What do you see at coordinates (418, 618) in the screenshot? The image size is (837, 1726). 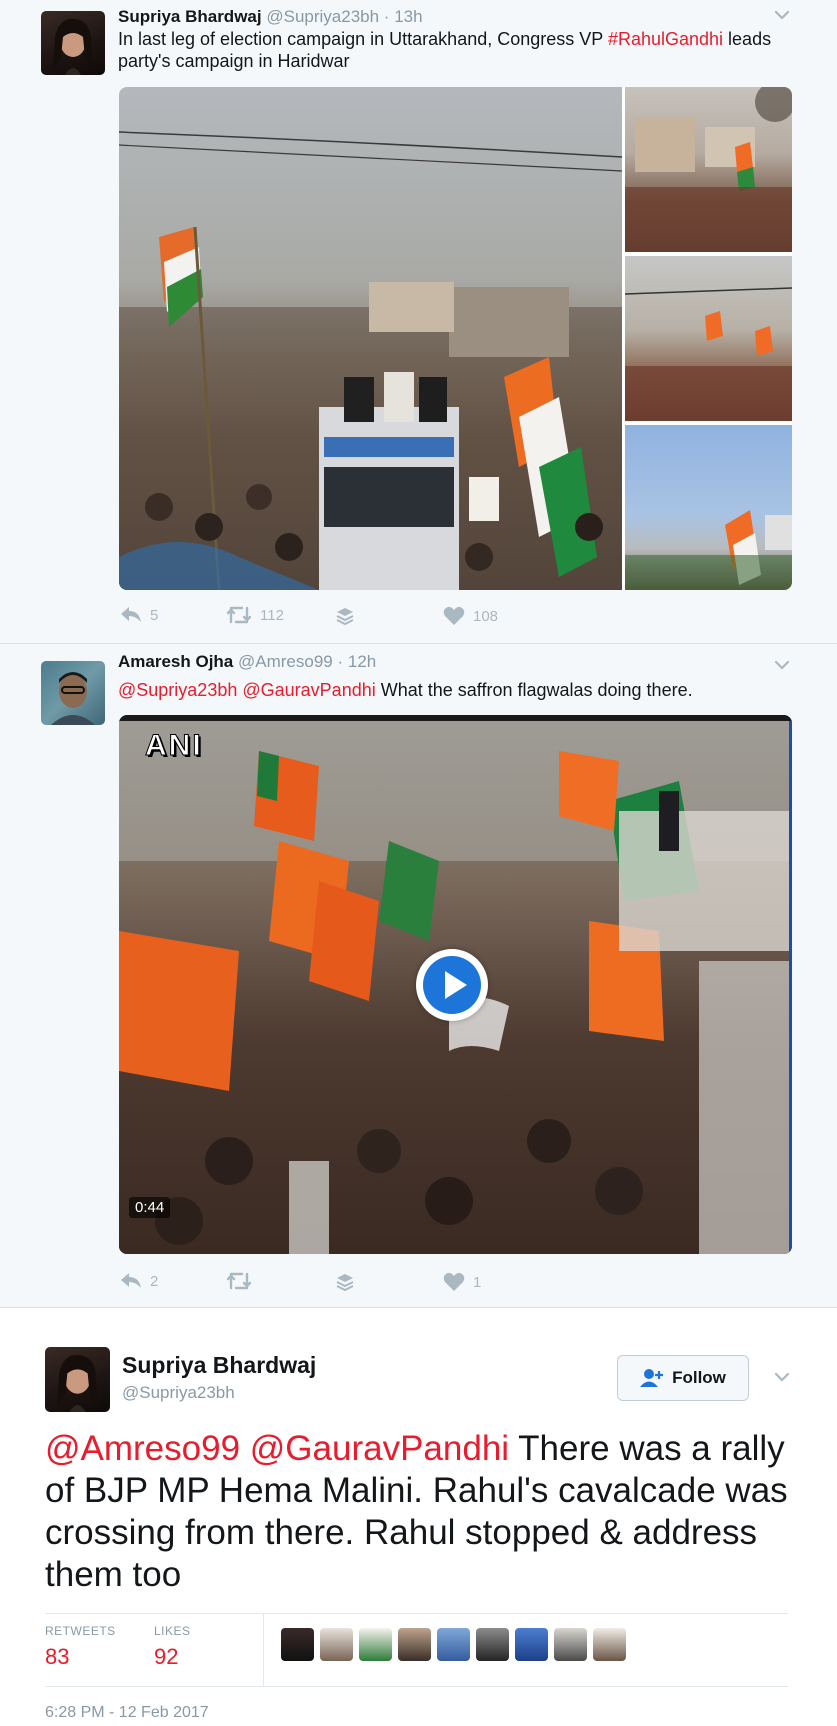 I see `tweet-actions: 5 112 108` at bounding box center [418, 618].